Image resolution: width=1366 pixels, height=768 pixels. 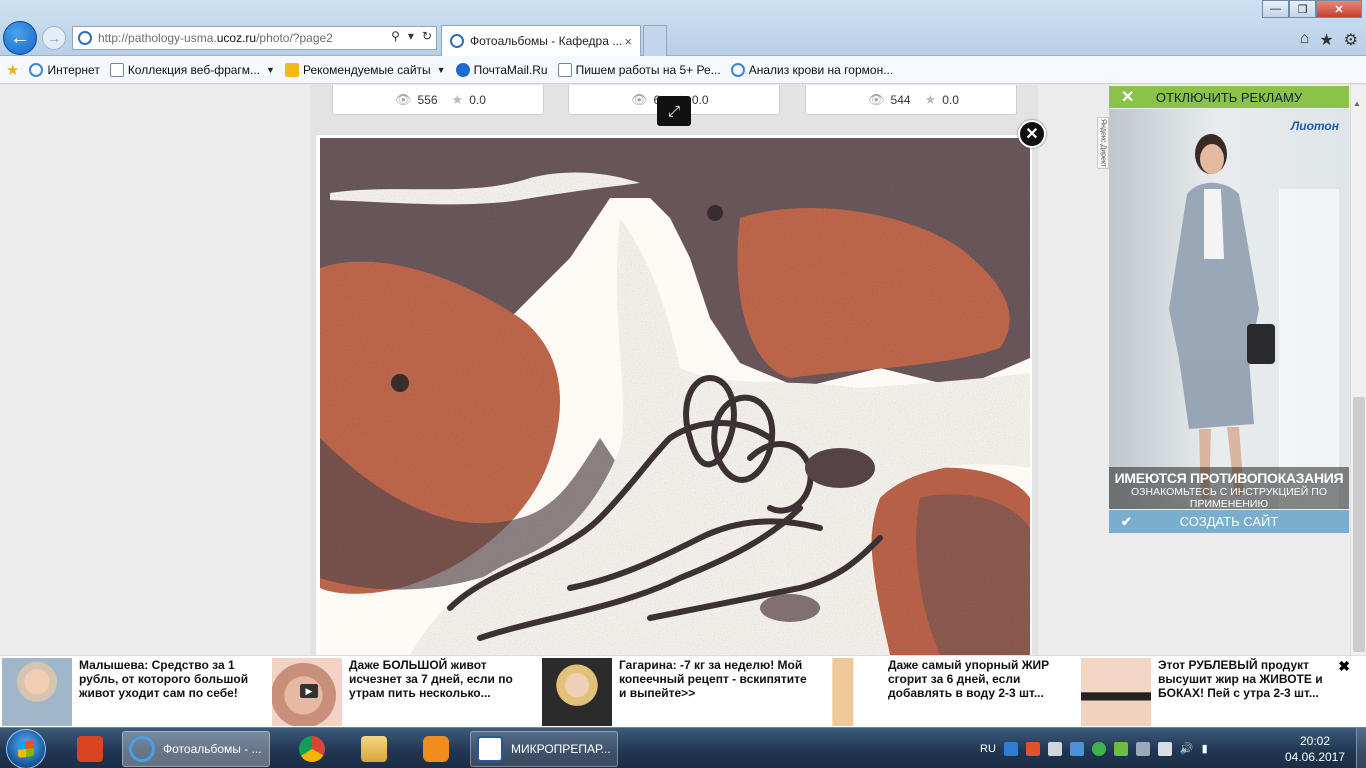 I want to click on ad-brand-label: Лиотон, so click(x=1315, y=126).